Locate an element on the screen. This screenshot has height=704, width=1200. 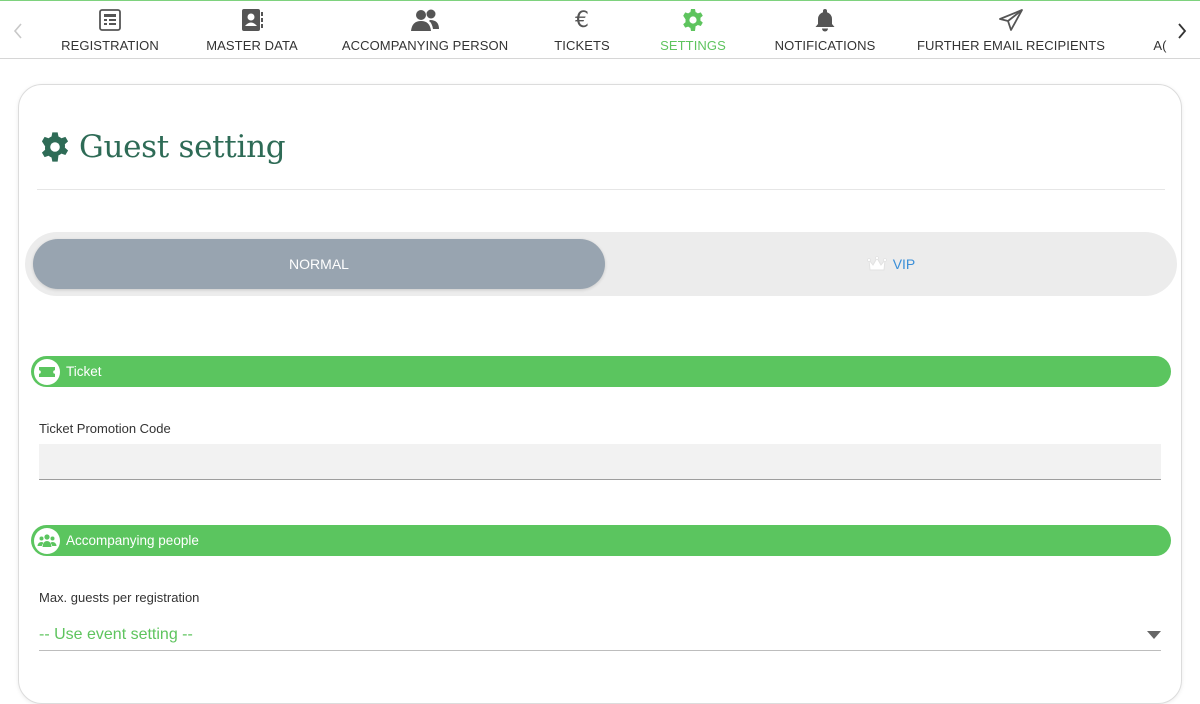
tab-label: ACCOMPANYING PERSON is located at coordinates (425, 45).